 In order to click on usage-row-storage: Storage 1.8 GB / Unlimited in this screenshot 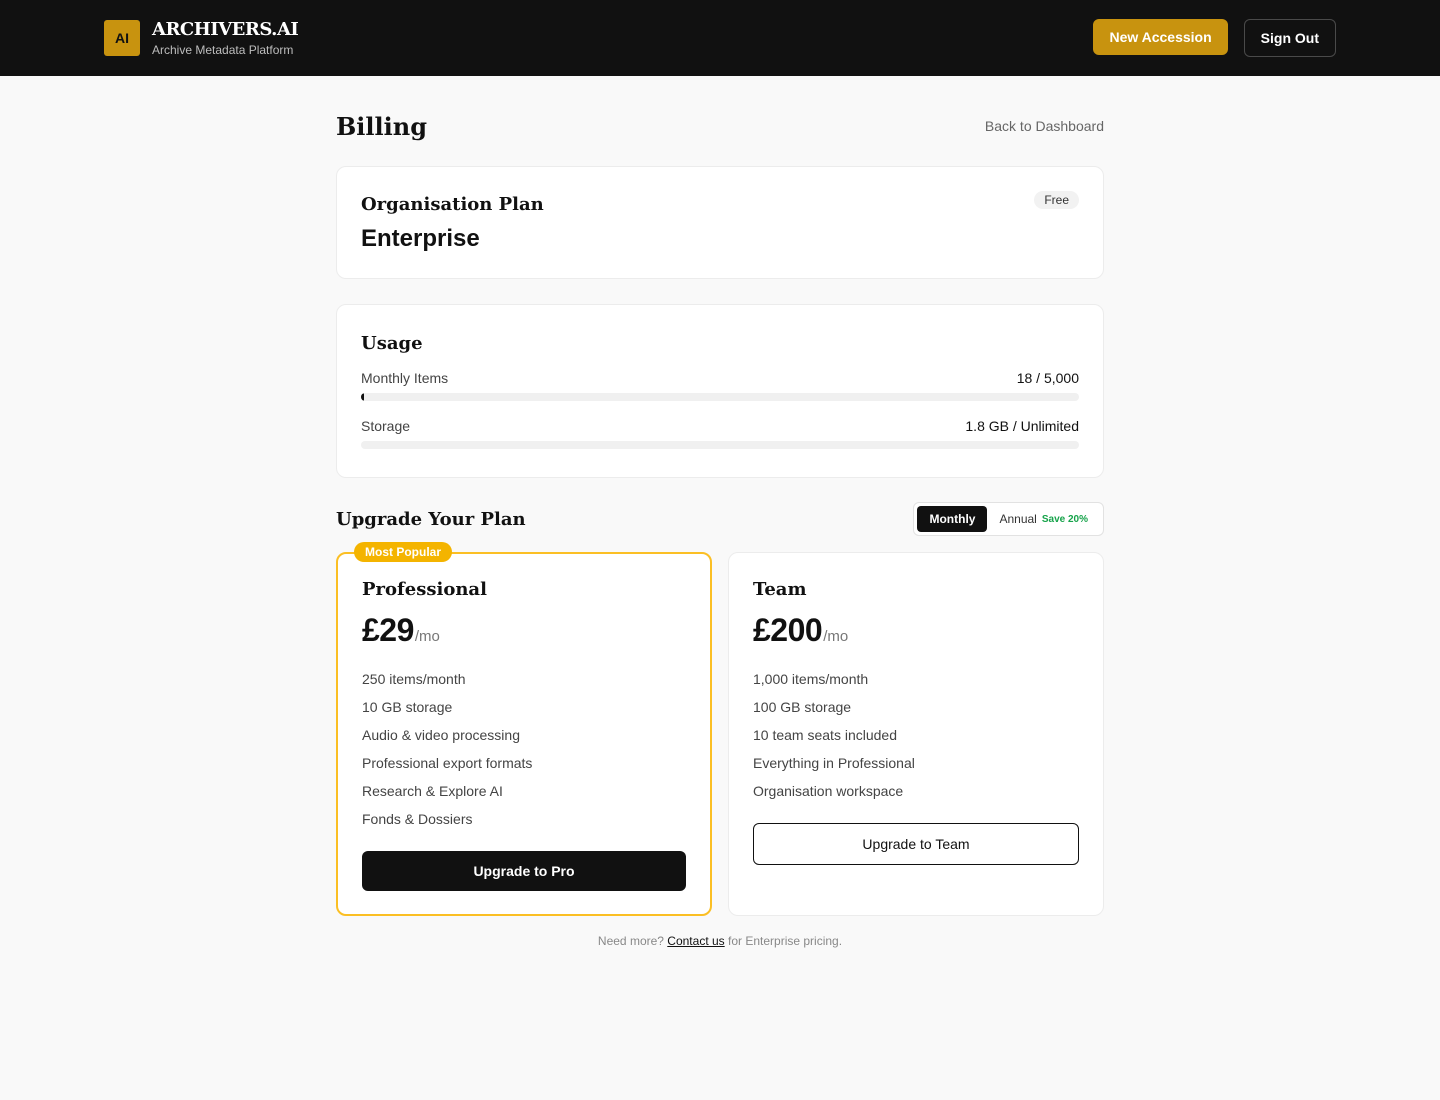, I will do `click(720, 426)`.